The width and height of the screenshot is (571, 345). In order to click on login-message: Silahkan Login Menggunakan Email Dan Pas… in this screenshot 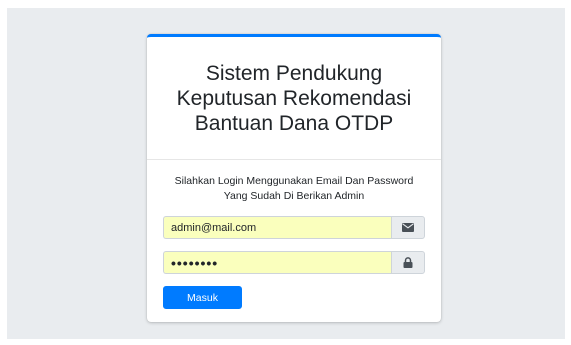, I will do `click(294, 188)`.